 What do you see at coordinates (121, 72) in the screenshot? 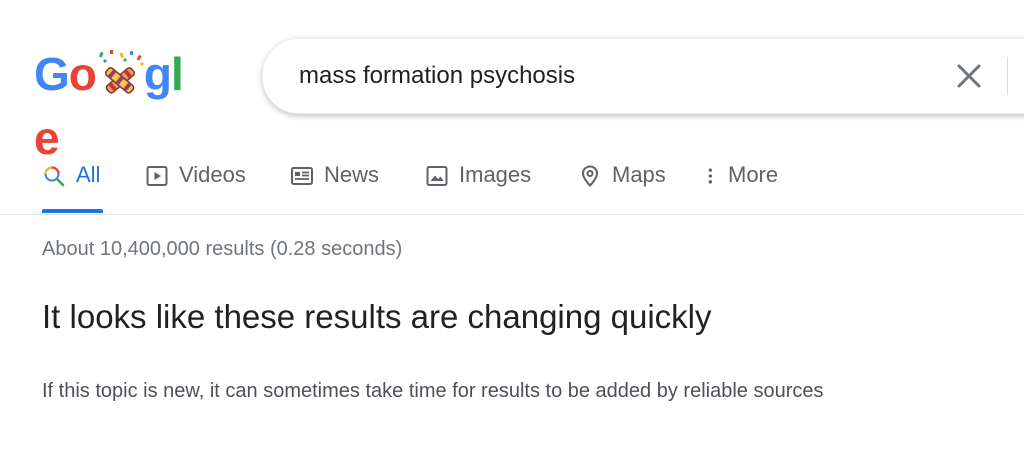
I see `doodle-confetti-icon` at bounding box center [121, 72].